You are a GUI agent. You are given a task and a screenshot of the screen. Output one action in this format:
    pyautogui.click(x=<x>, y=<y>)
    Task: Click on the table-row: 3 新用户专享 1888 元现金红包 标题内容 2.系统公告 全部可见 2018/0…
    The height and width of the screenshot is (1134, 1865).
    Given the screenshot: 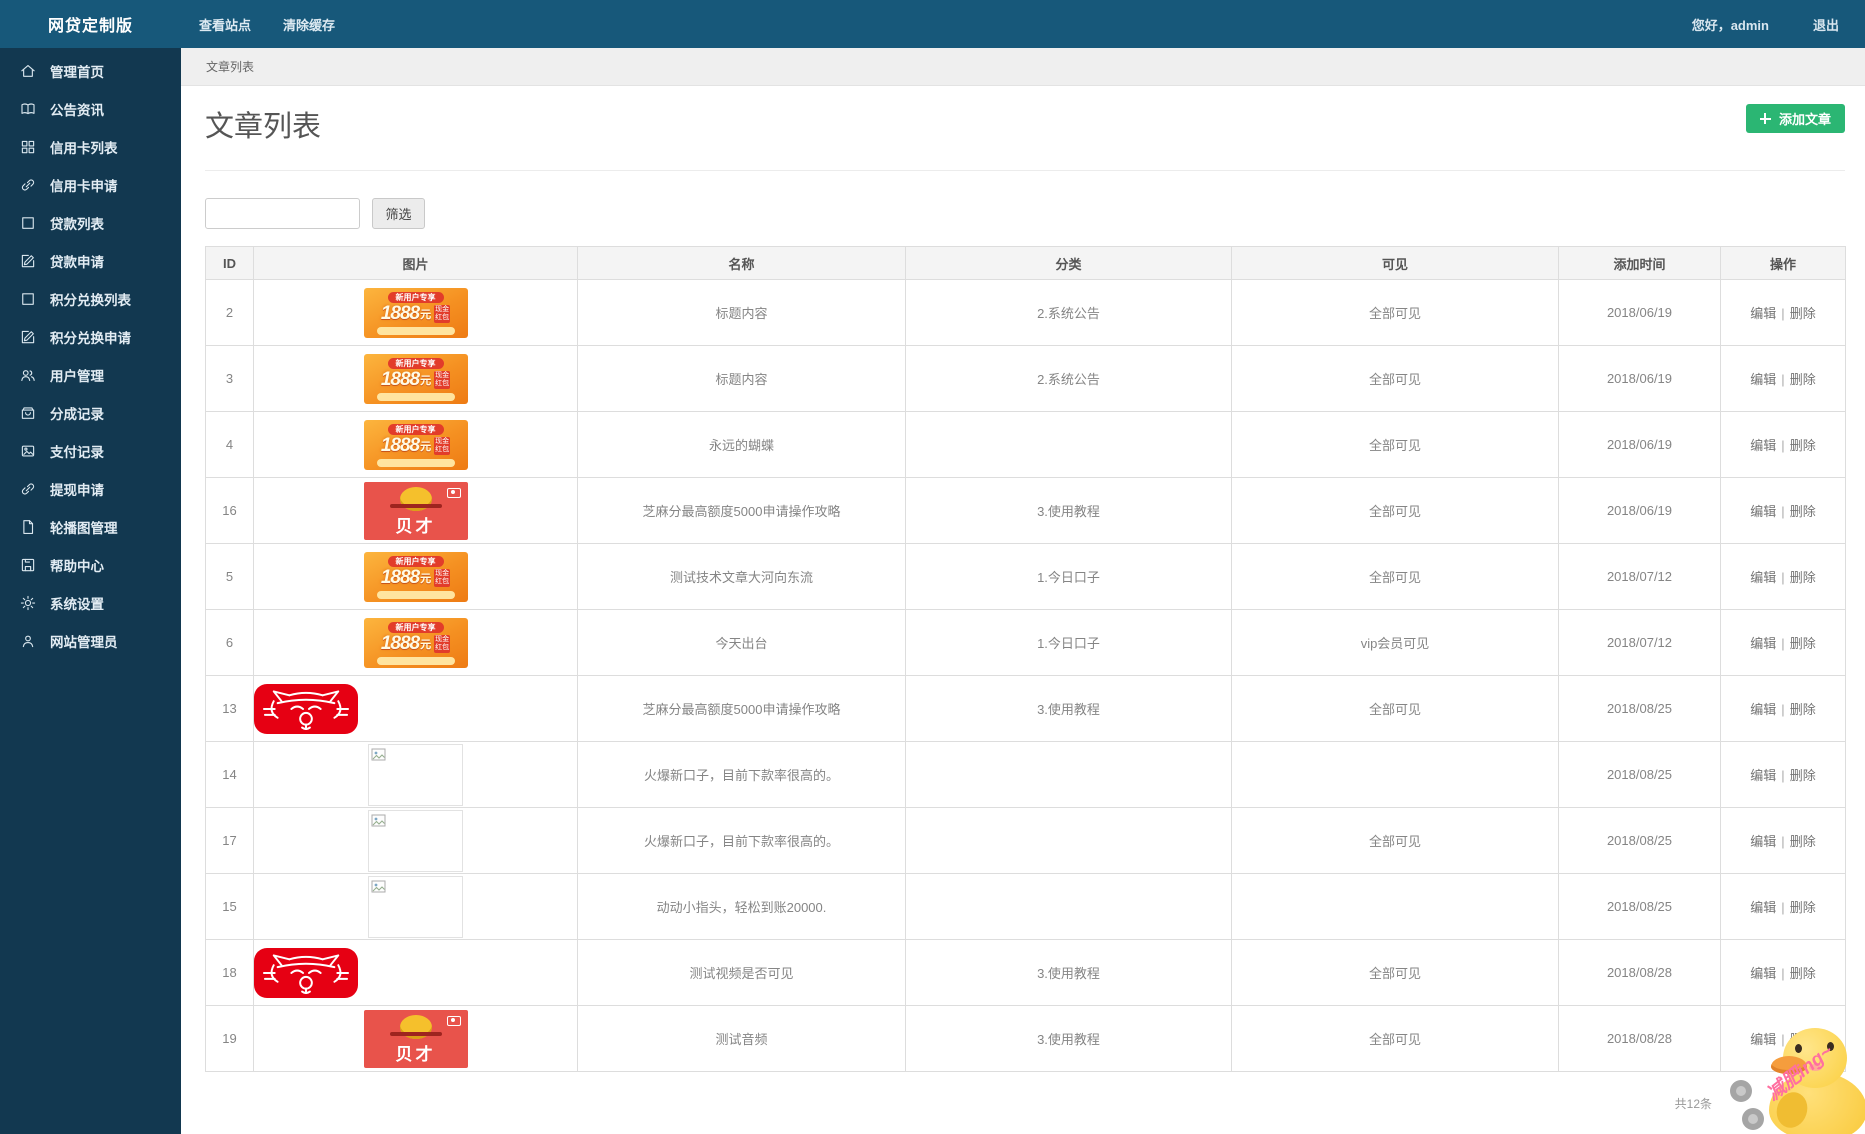 What is the action you would take?
    pyautogui.click(x=1025, y=378)
    